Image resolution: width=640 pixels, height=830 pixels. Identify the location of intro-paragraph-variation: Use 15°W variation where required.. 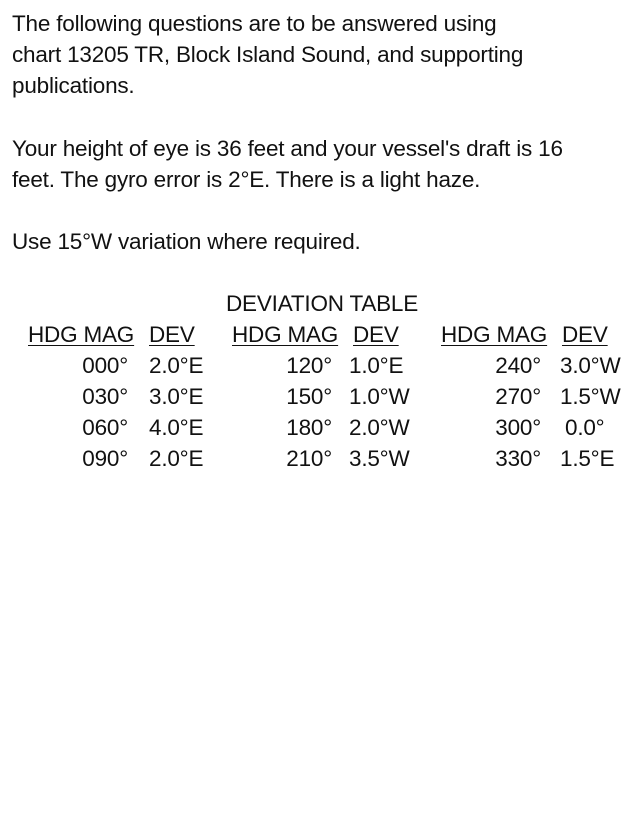
(186, 241).